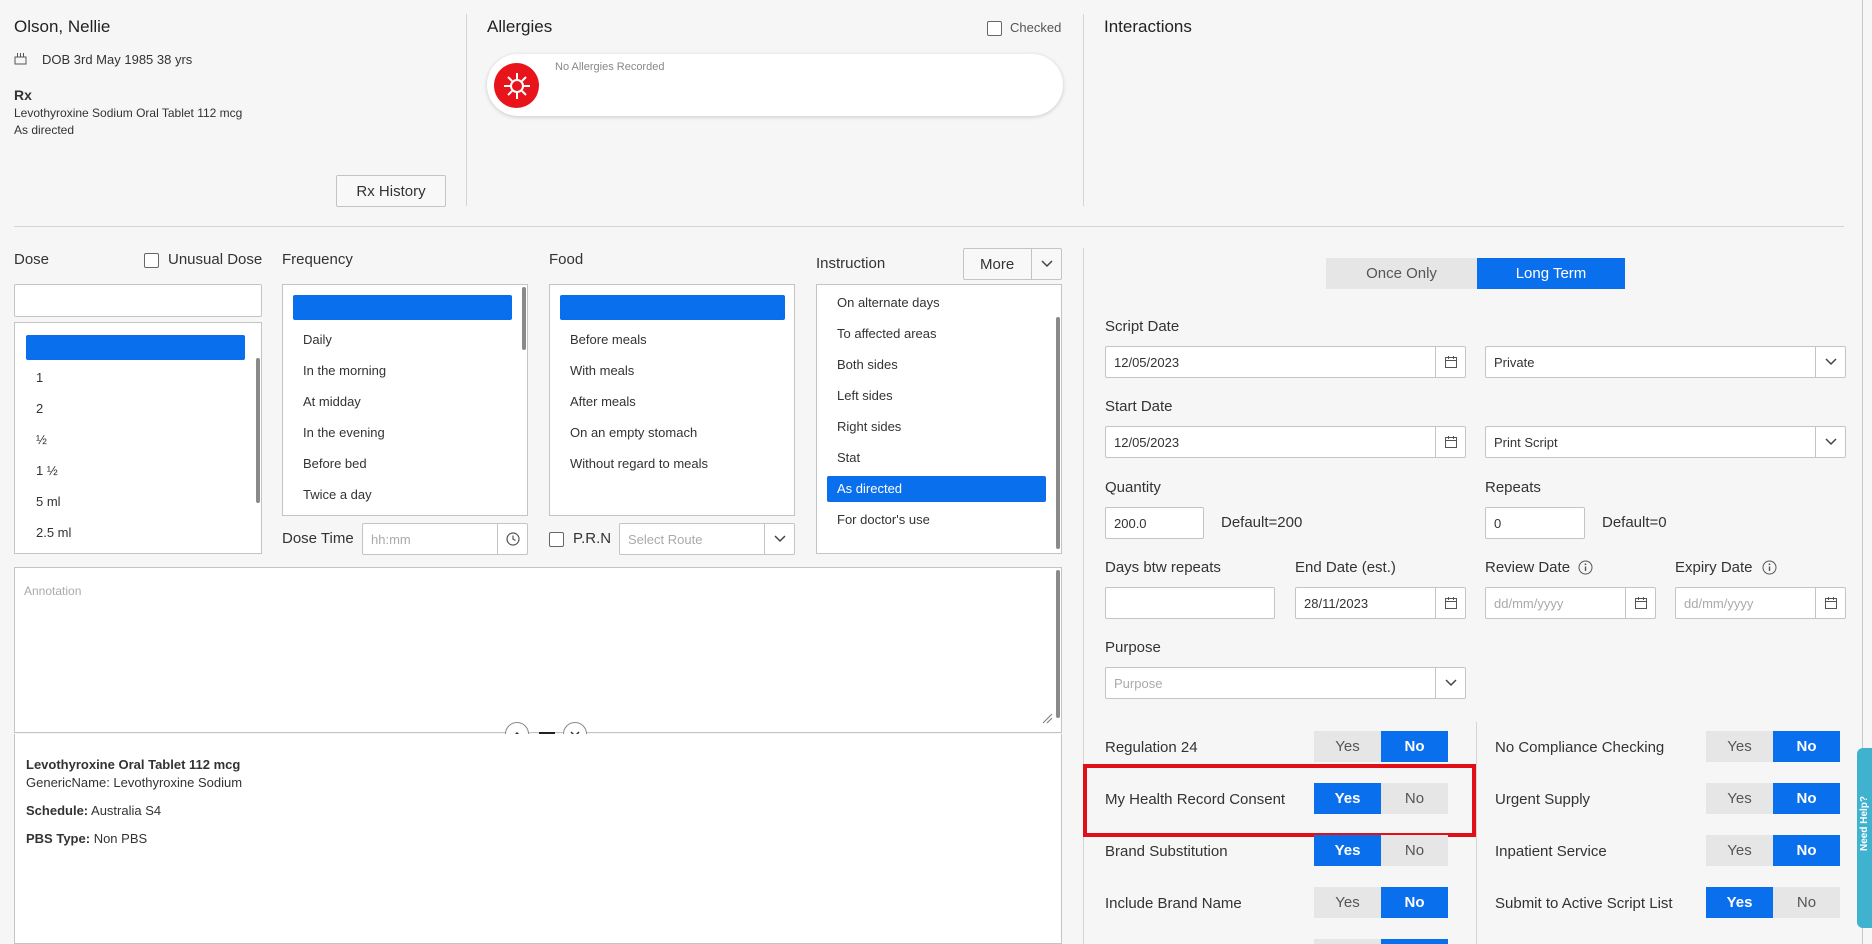 The width and height of the screenshot is (1872, 944). Describe the element at coordinates (848, 457) in the screenshot. I see `instruction-item: Stat` at that location.